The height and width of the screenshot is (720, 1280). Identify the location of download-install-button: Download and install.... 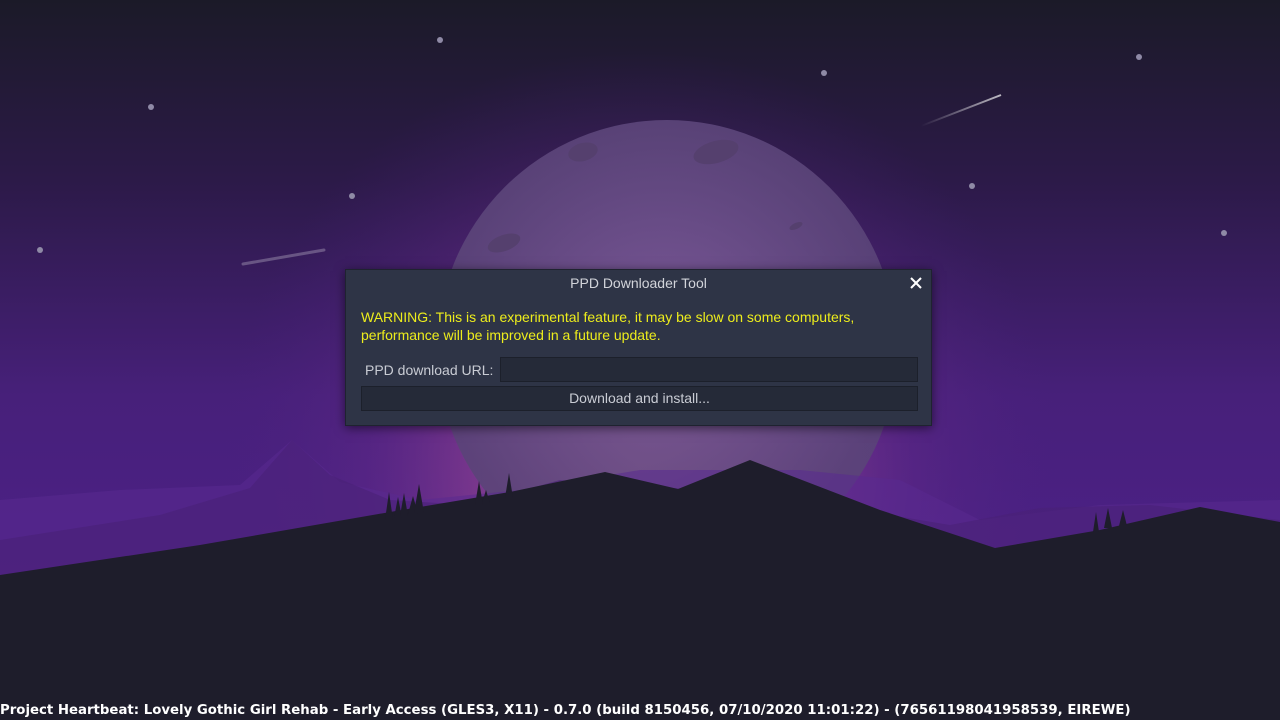
(639, 398).